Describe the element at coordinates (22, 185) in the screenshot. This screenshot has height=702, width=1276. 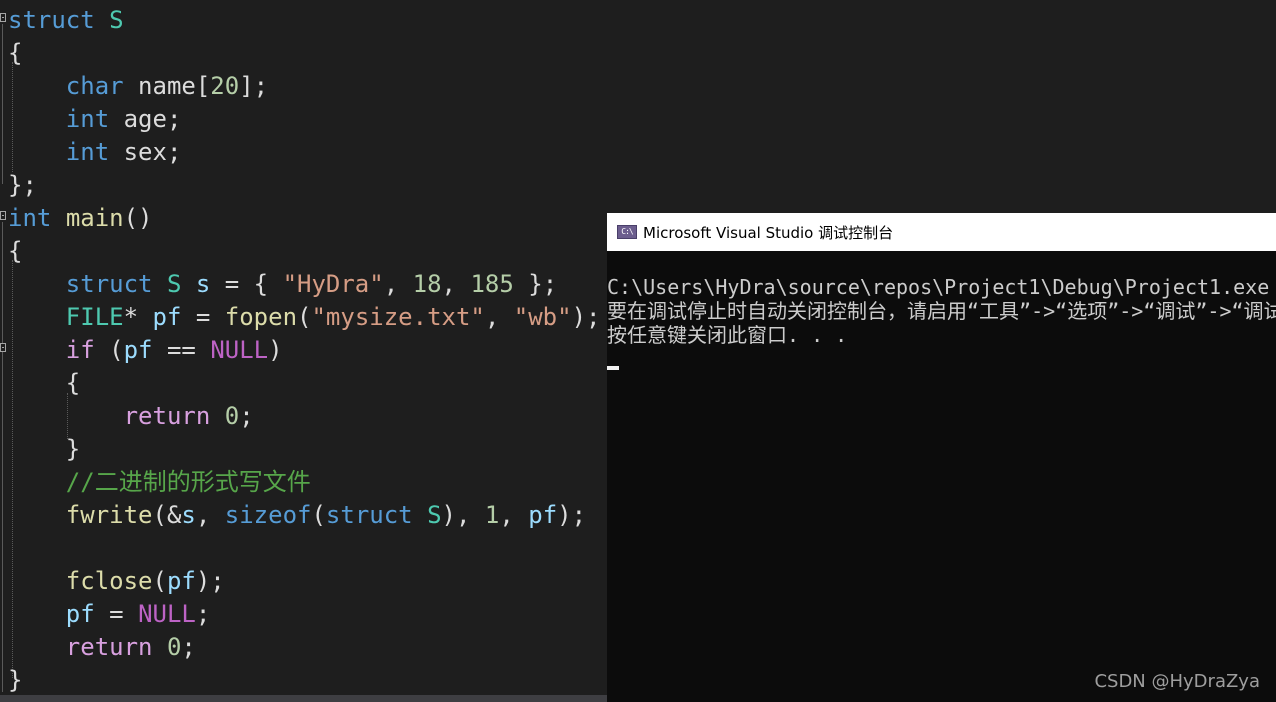
I see `brace: };` at that location.